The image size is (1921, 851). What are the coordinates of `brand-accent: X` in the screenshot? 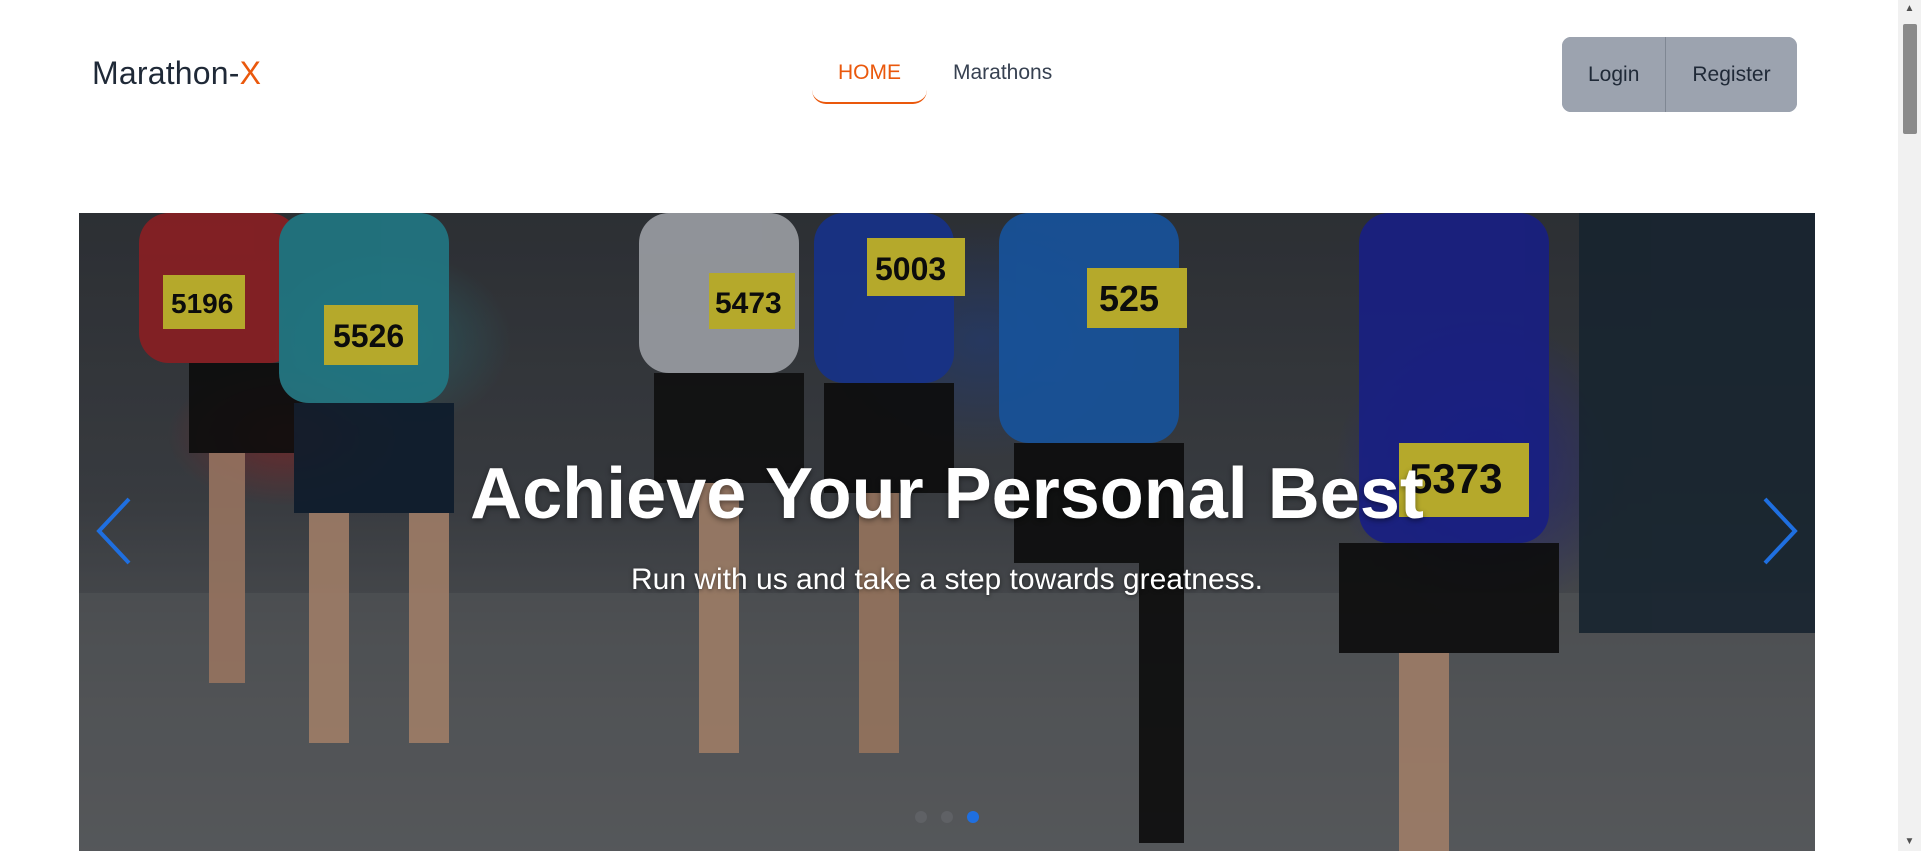 It's located at (250, 73).